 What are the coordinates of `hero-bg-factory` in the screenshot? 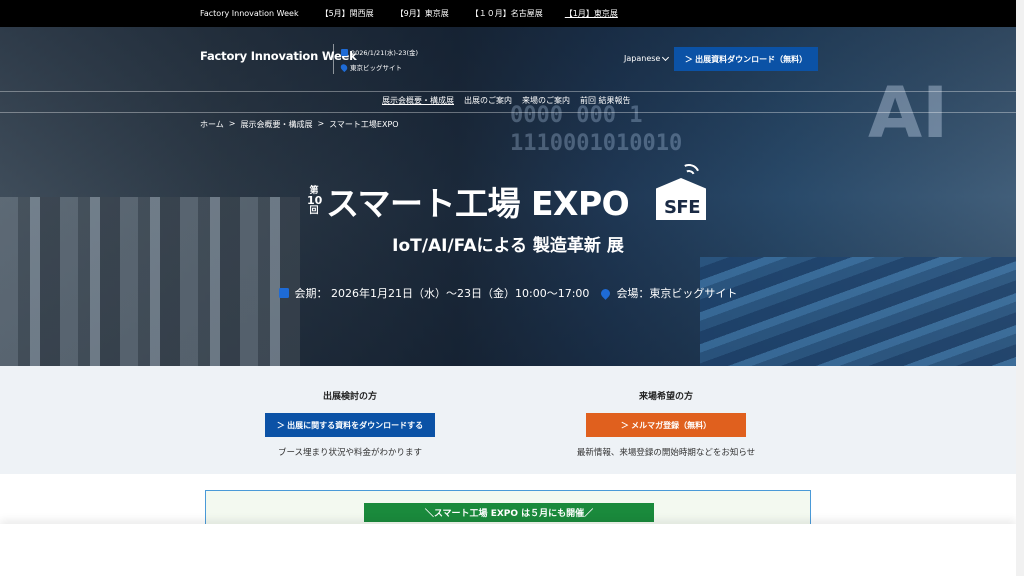 It's located at (150, 281).